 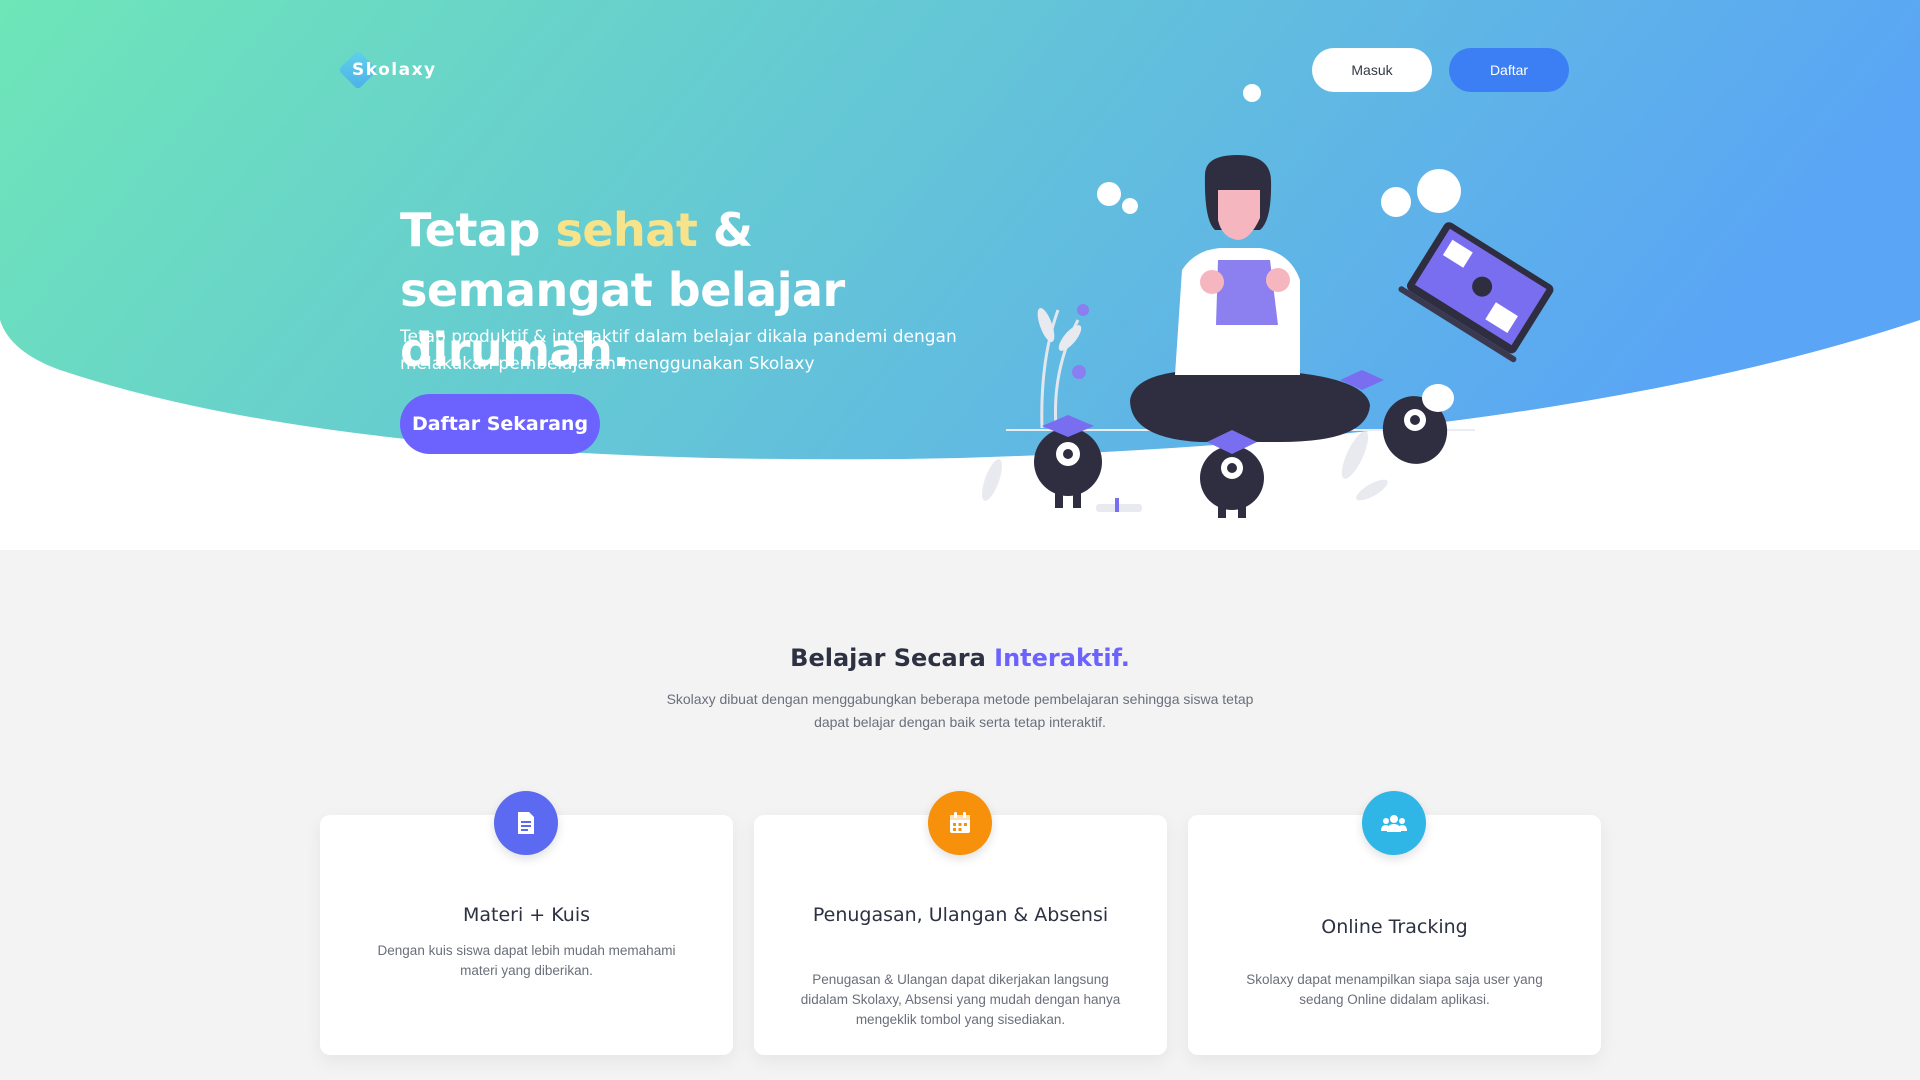 What do you see at coordinates (1394, 823) in the screenshot?
I see `users-icon` at bounding box center [1394, 823].